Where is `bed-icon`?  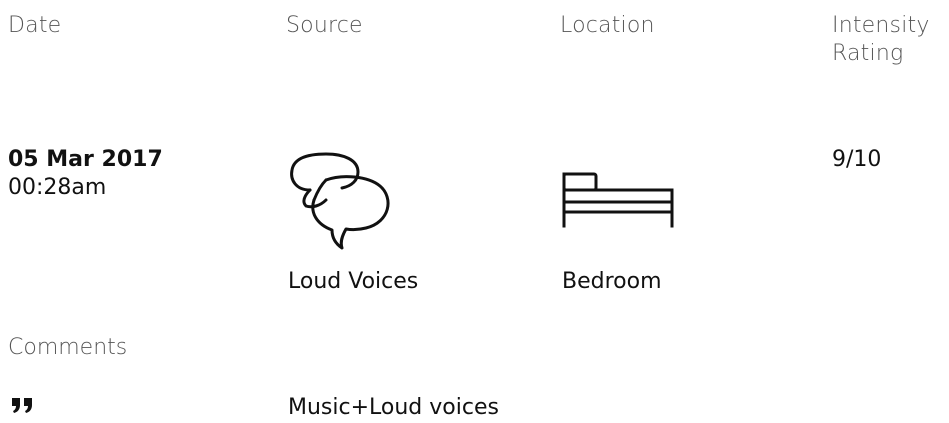 bed-icon is located at coordinates (616, 200).